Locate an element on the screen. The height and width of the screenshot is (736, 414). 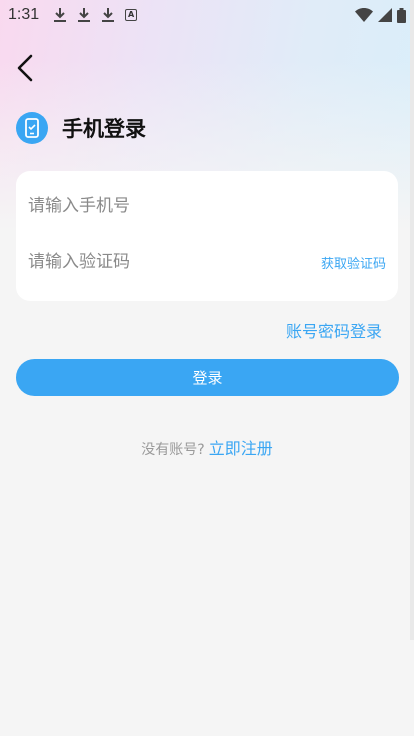
status-time: 1:31 is located at coordinates (24, 14).